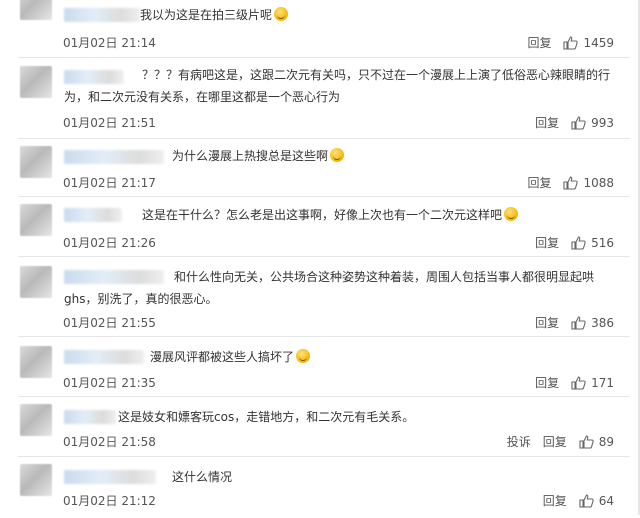 Image resolution: width=640 pixels, height=518 pixels. I want to click on like-count: 64, so click(606, 500).